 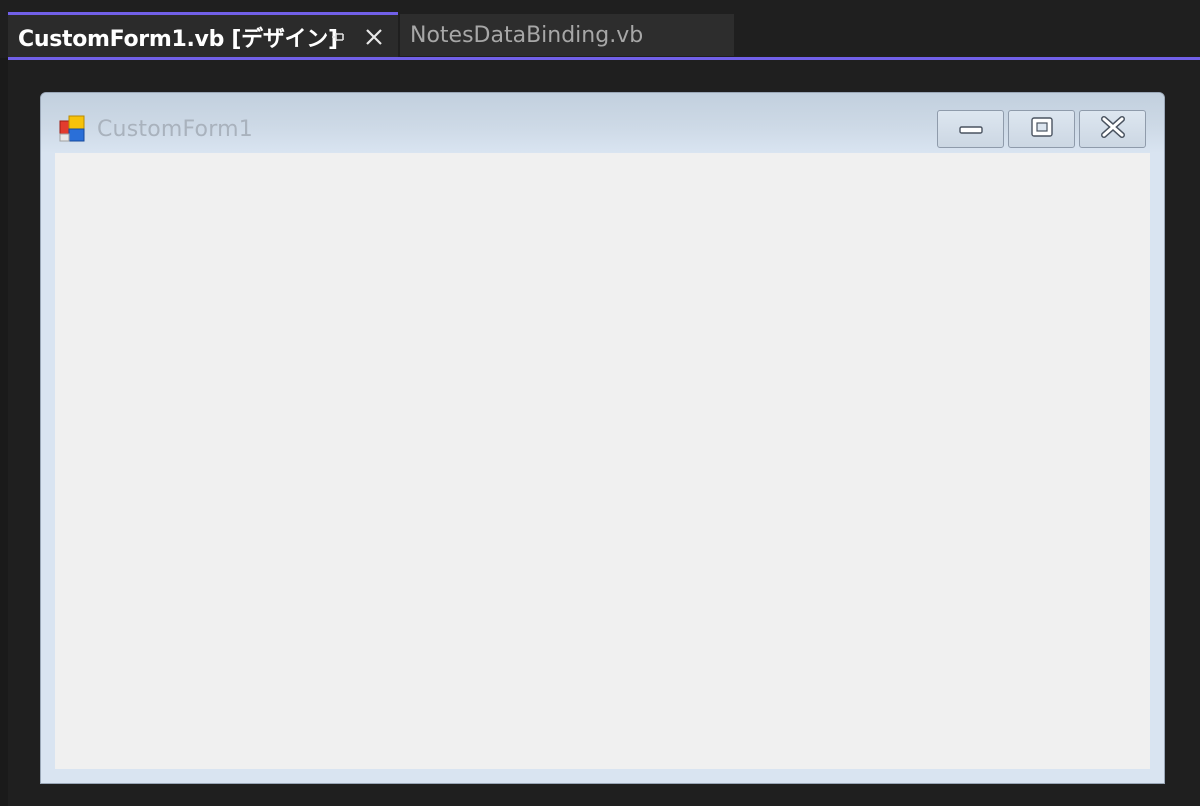 I want to click on maximize-button, so click(x=1041, y=129).